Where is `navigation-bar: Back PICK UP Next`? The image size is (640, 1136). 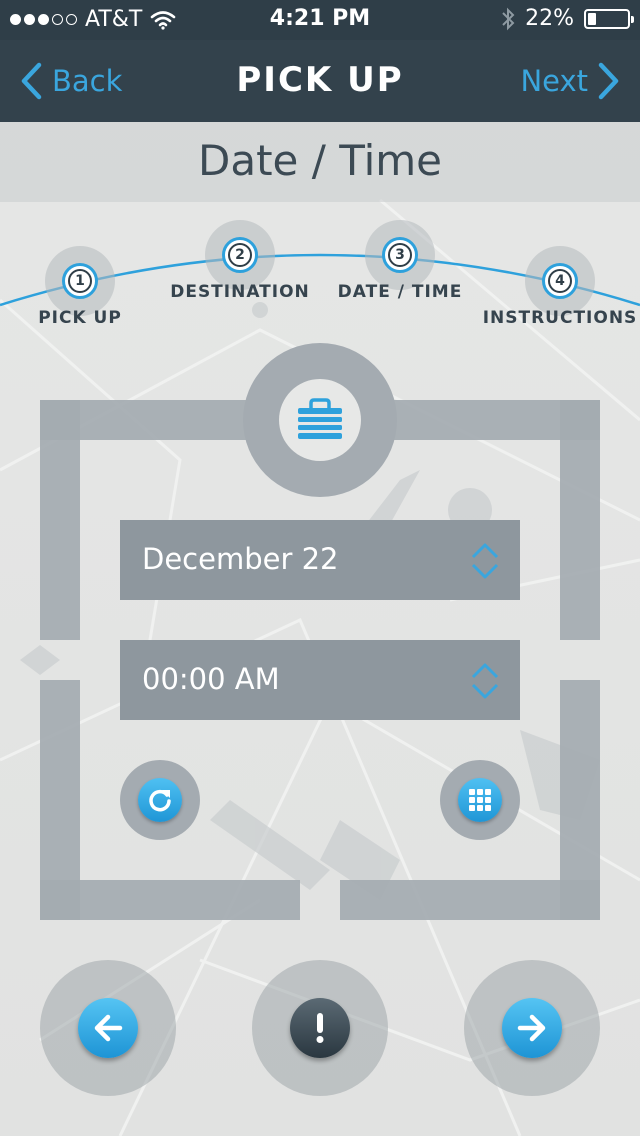 navigation-bar: Back PICK UP Next is located at coordinates (320, 81).